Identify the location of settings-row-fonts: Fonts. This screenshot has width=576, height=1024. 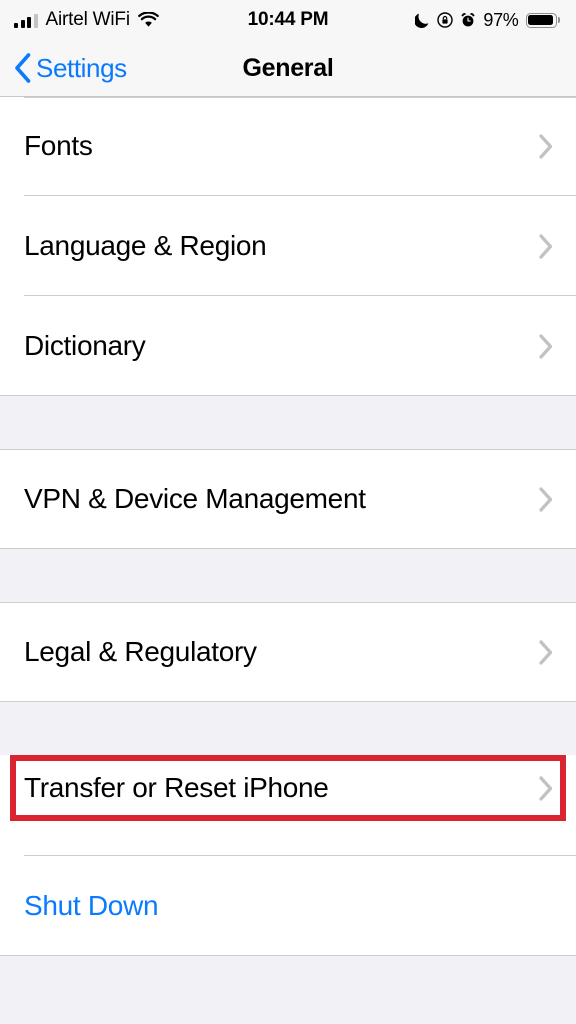
(288, 146).